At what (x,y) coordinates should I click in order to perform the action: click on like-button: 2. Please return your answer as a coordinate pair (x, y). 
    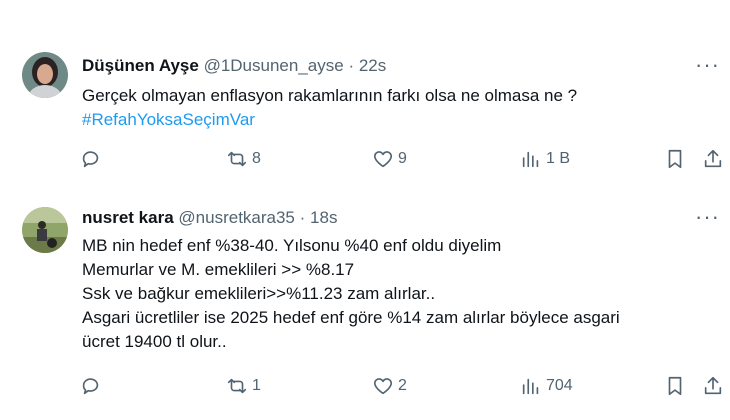
    Looking at the image, I should click on (389, 386).